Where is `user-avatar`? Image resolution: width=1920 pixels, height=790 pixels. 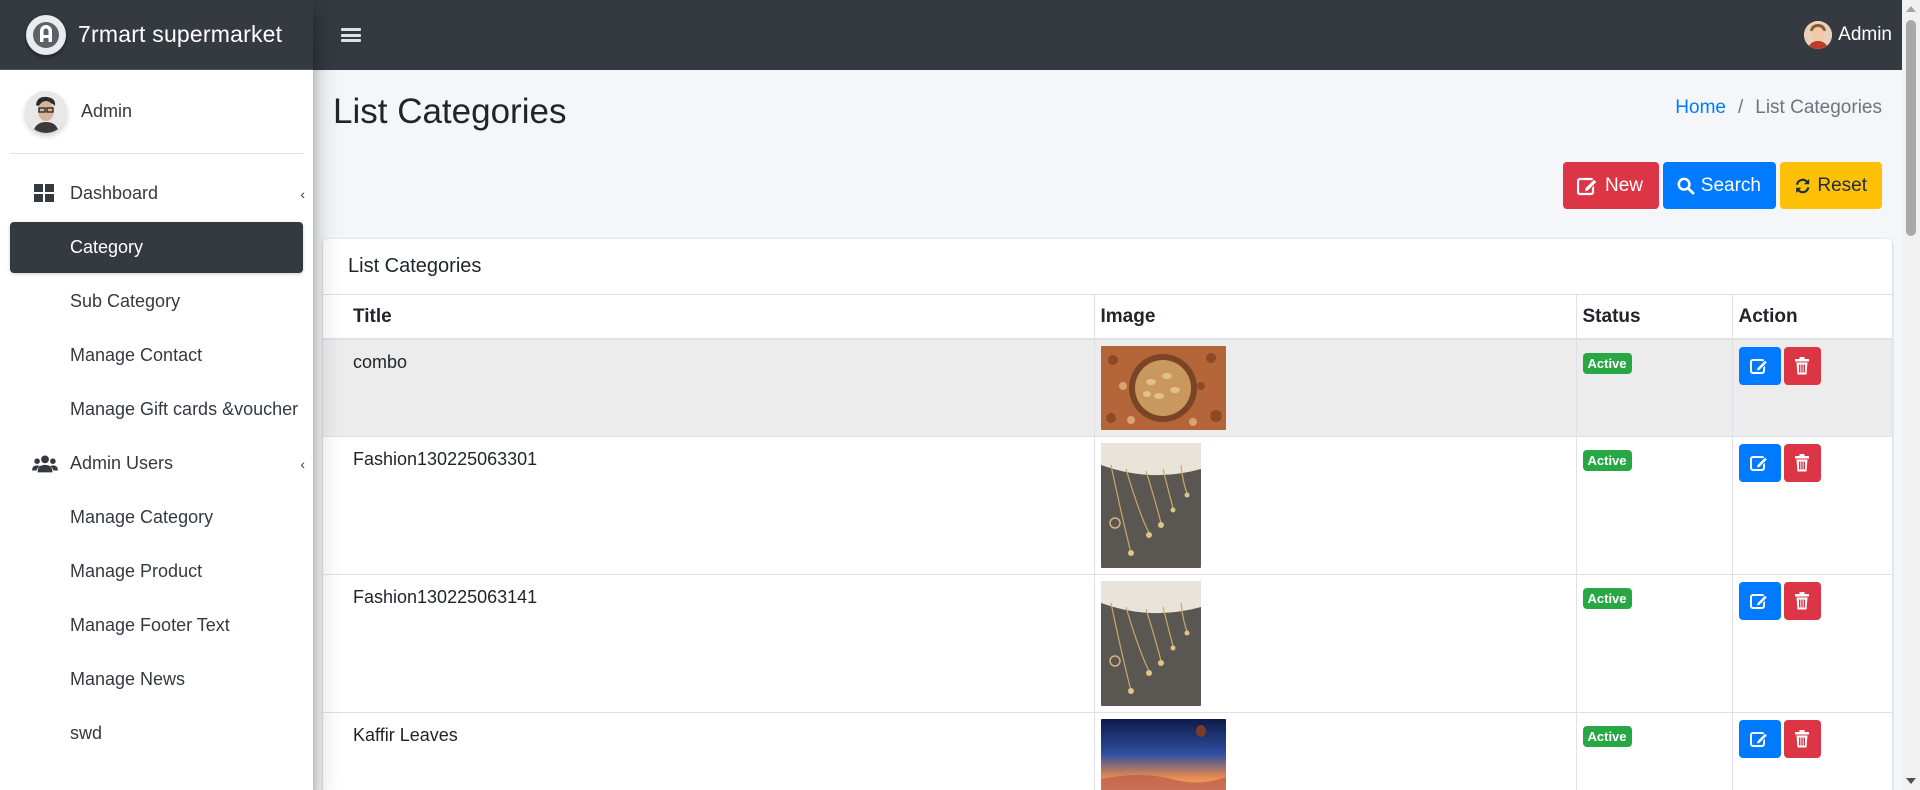 user-avatar is located at coordinates (46, 111).